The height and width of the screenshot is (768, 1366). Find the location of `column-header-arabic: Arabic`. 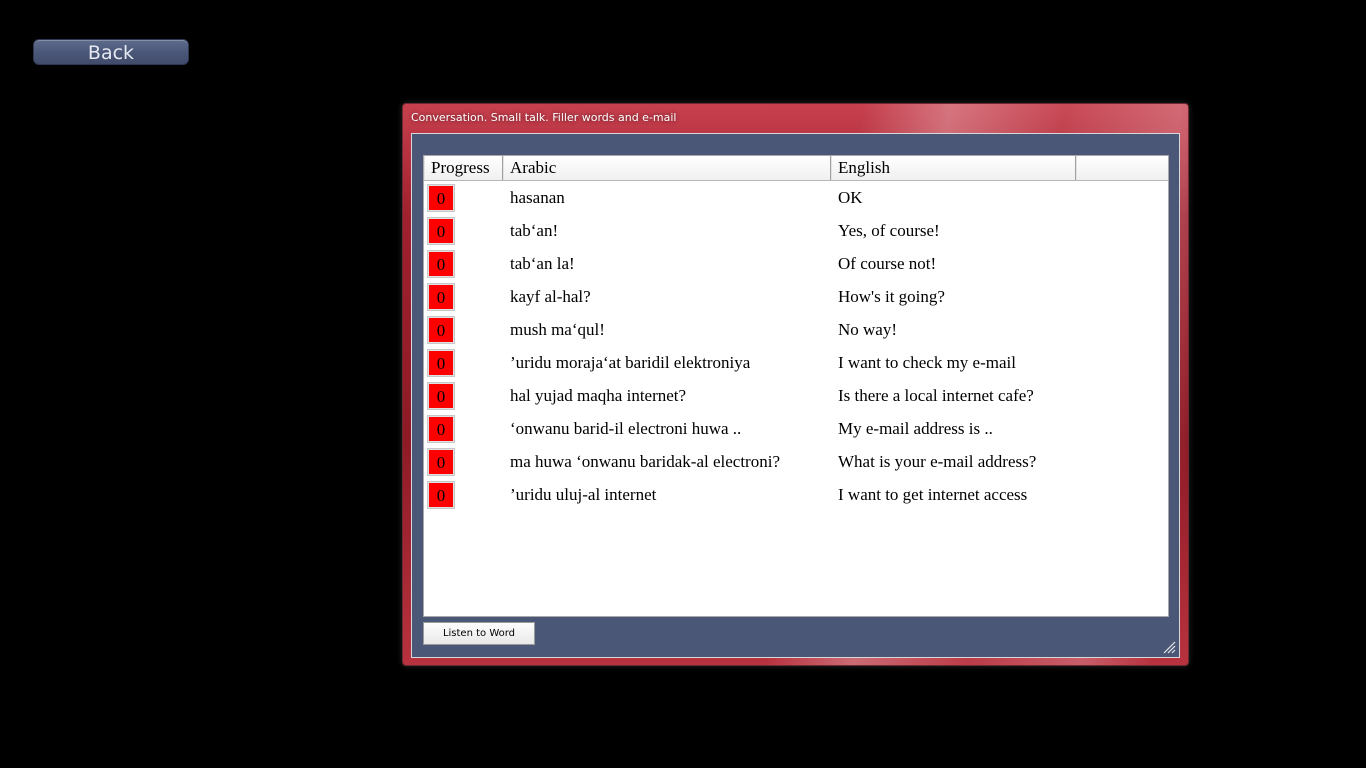

column-header-arabic: Arabic is located at coordinates (667, 168).